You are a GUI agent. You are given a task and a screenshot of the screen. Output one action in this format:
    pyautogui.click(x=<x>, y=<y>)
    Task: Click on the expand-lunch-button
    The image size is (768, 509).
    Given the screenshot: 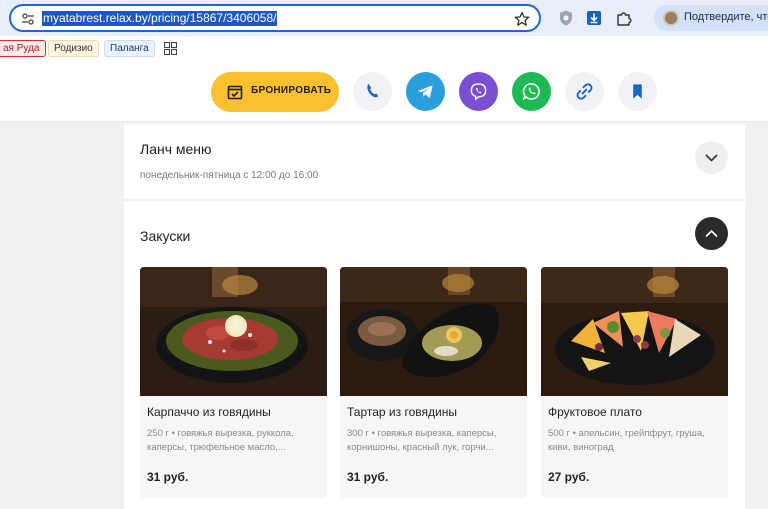 What is the action you would take?
    pyautogui.click(x=711, y=157)
    